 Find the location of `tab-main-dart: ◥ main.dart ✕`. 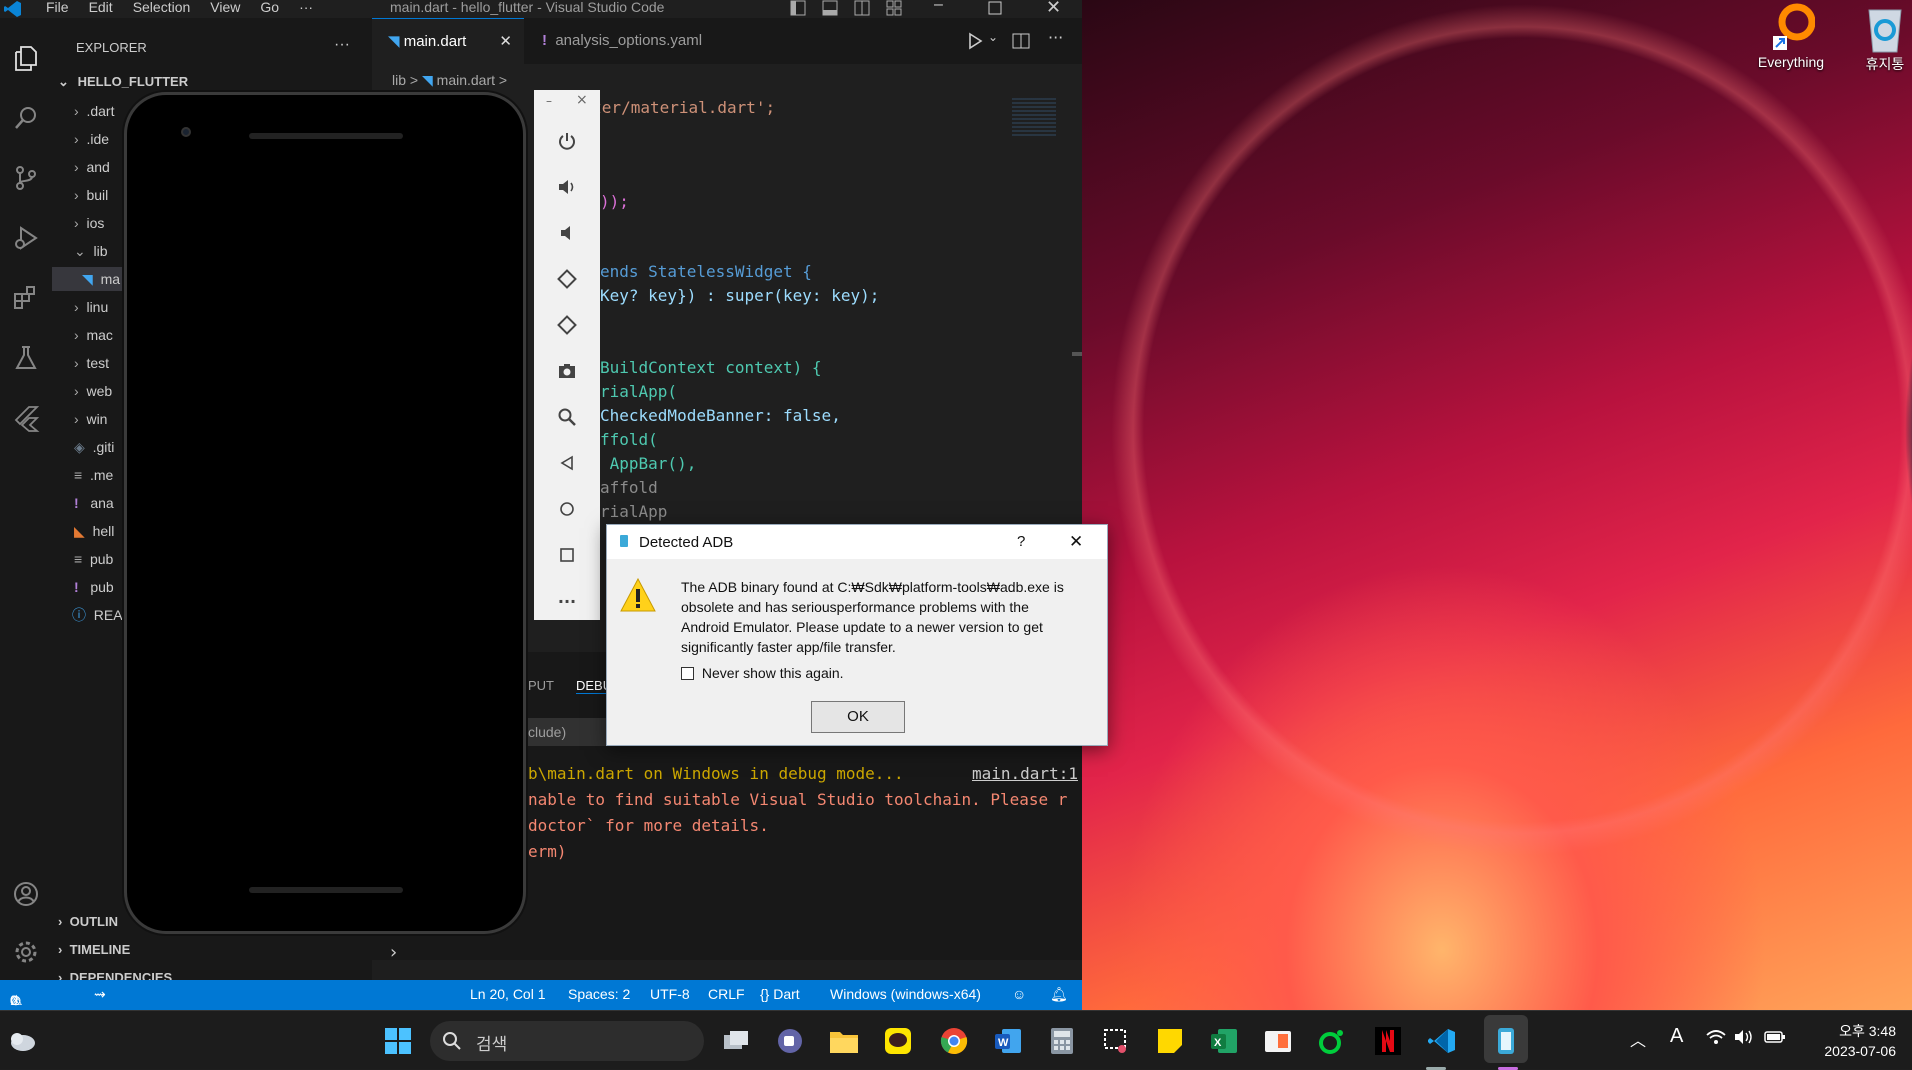

tab-main-dart: ◥ main.dart ✕ is located at coordinates (448, 41).